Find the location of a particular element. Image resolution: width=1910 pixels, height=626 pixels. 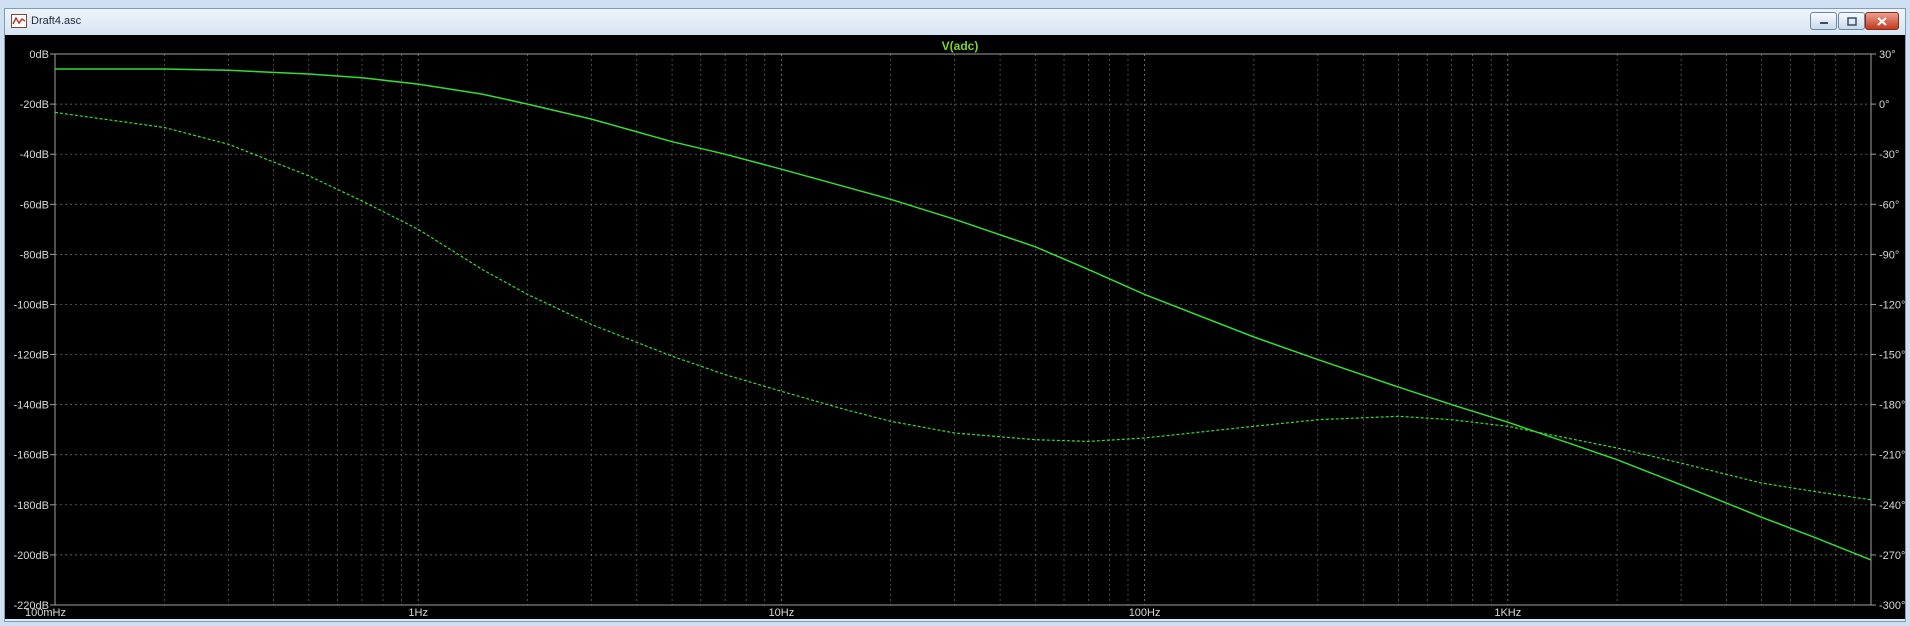

maximize-button is located at coordinates (1851, 21).